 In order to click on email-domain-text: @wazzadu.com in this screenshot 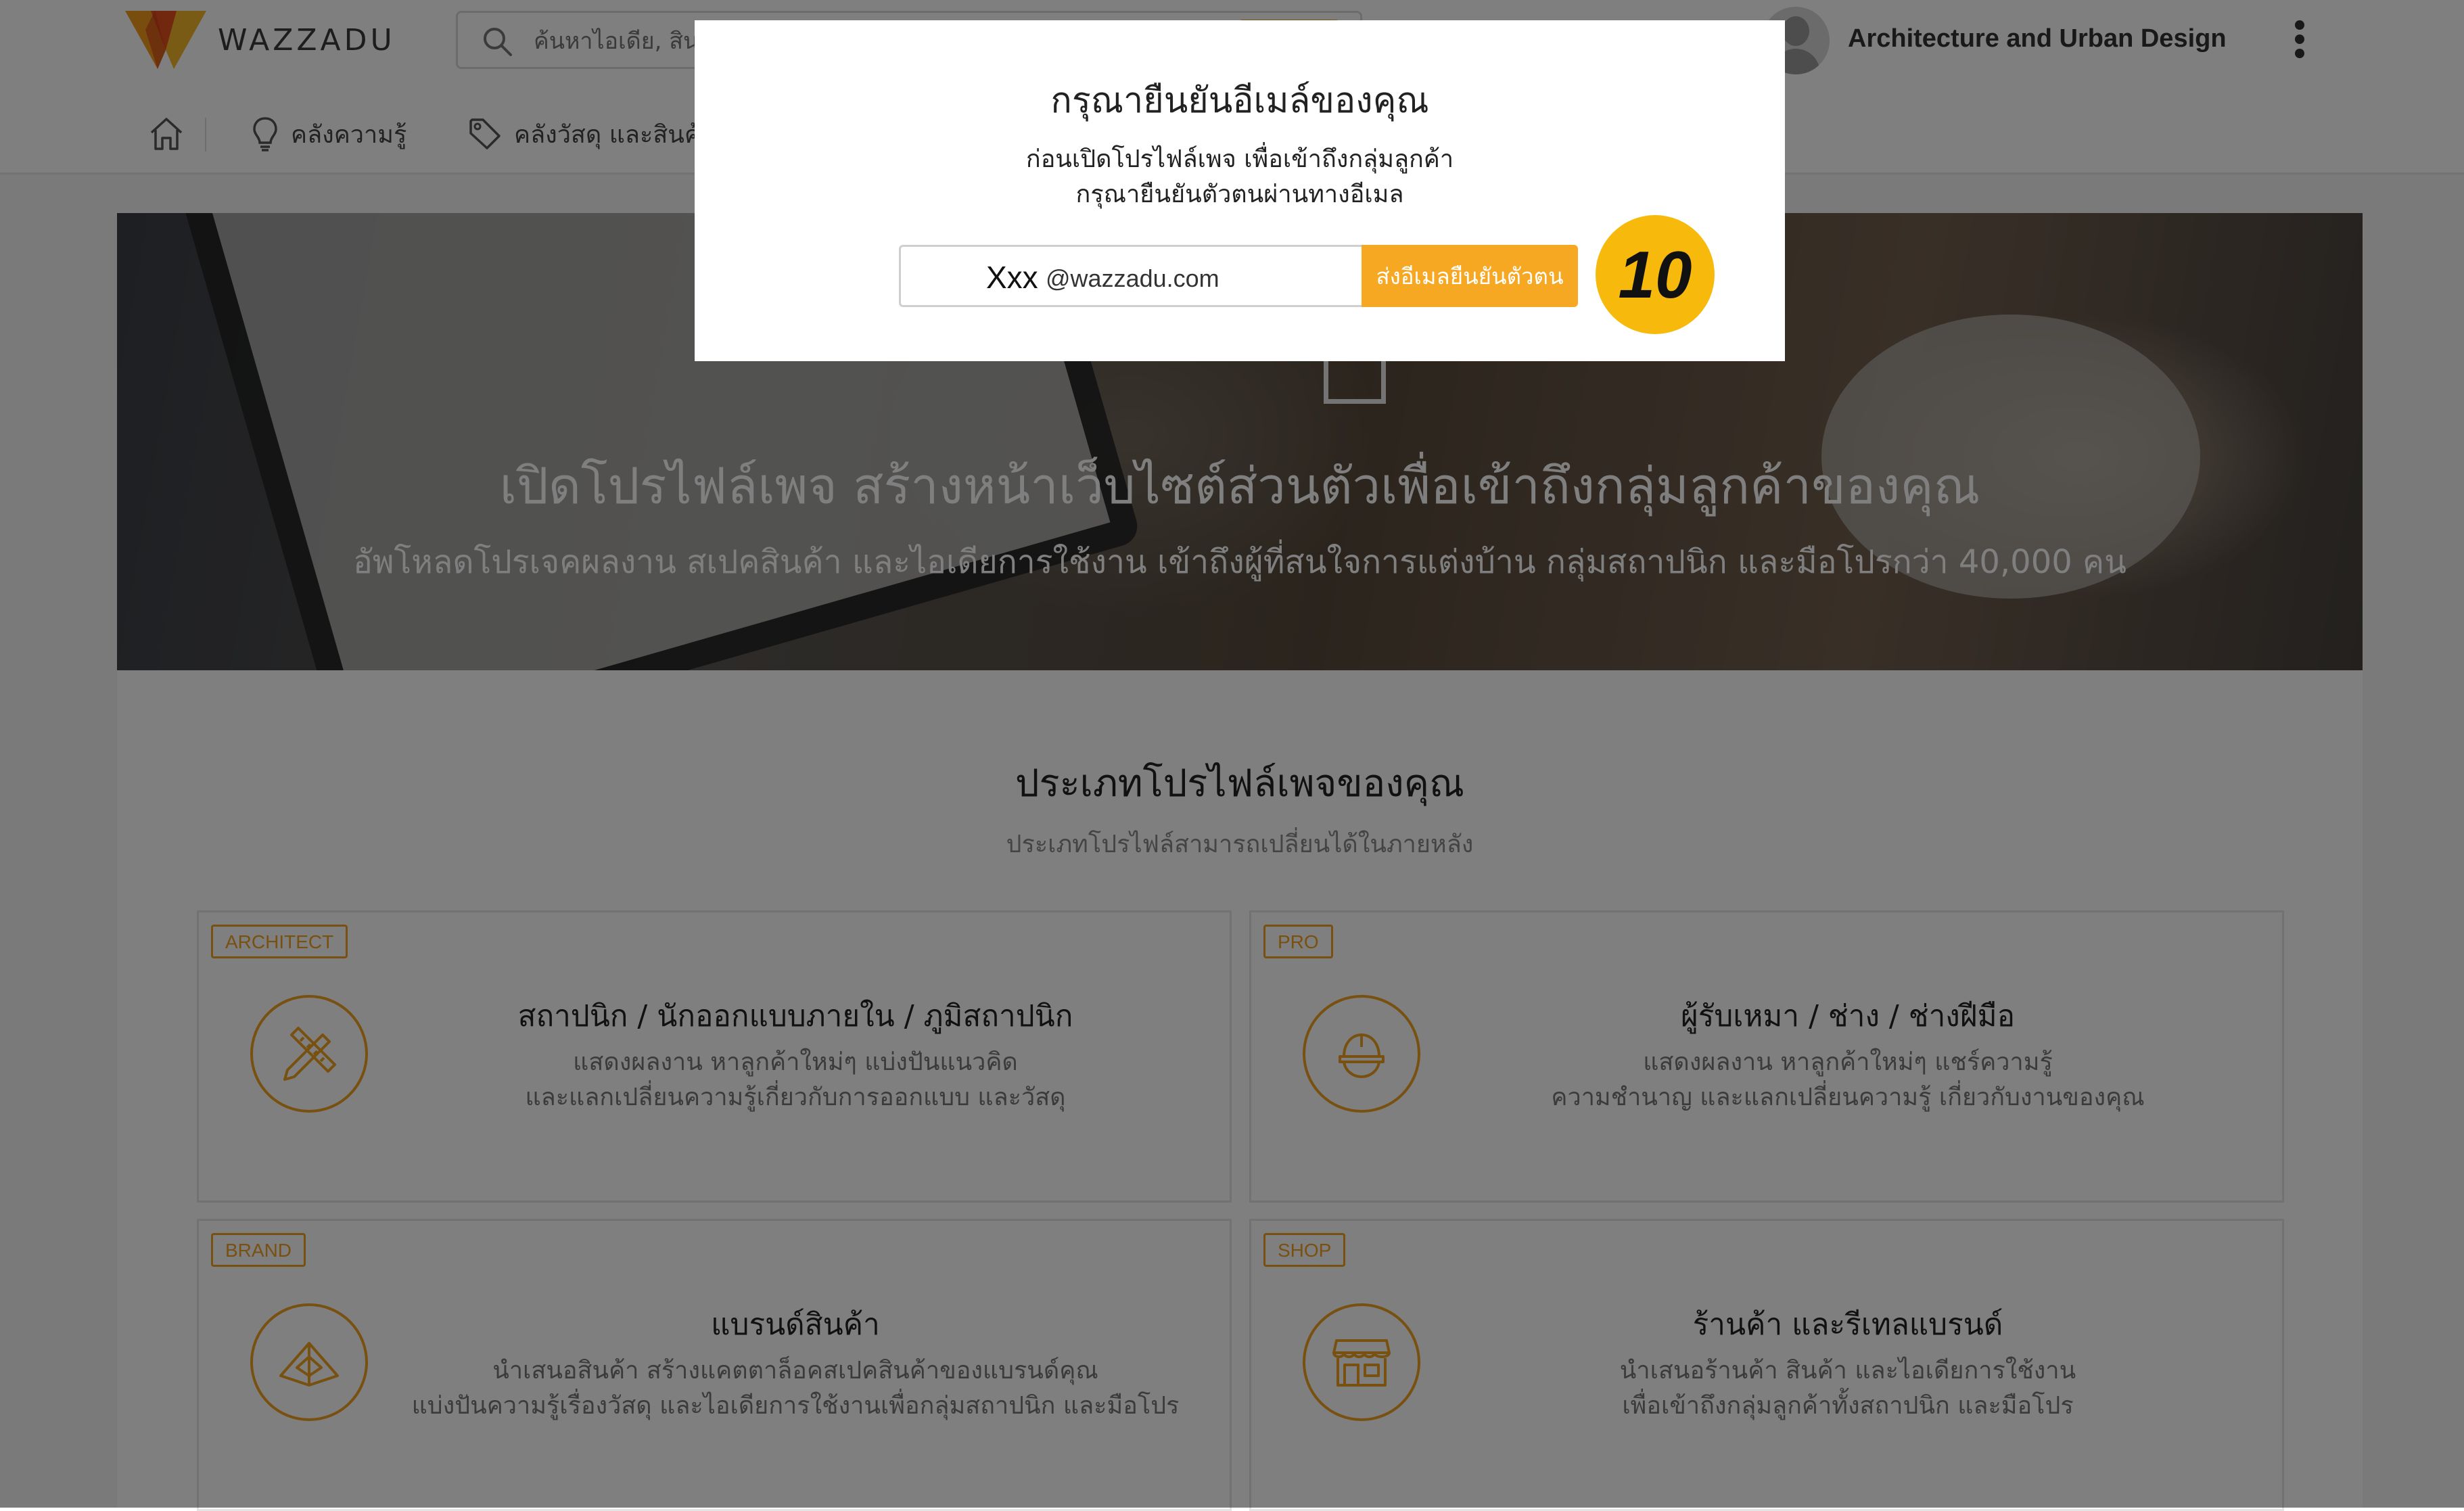, I will do `click(1133, 278)`.